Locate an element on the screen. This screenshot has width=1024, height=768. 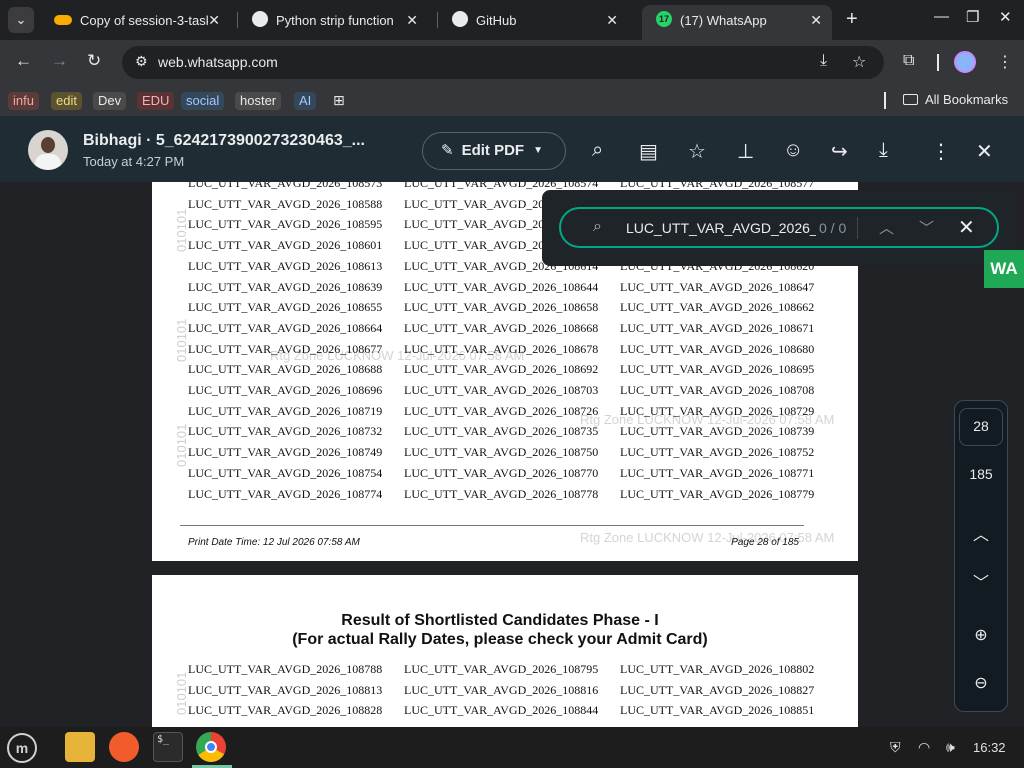
system-clock: 16:32 is located at coordinates (989, 747).